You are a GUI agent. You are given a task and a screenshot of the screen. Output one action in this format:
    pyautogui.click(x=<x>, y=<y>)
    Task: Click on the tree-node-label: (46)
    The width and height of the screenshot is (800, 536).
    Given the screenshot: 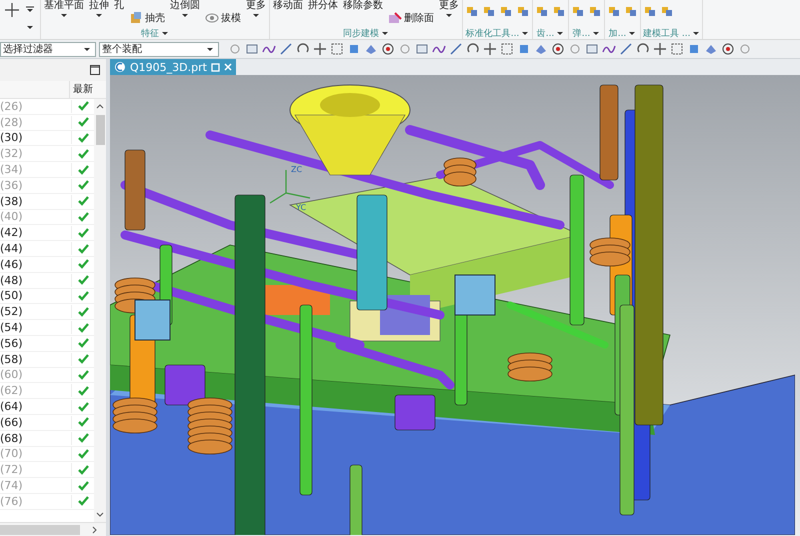 What is the action you would take?
    pyautogui.click(x=36, y=264)
    